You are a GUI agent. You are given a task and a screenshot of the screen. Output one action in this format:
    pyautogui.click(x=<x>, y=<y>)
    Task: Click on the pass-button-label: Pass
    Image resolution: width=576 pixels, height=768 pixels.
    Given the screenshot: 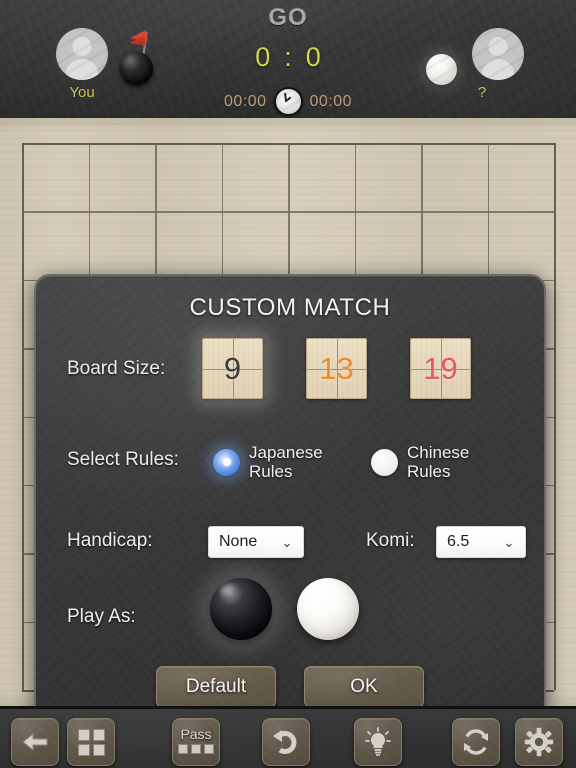 What is the action you would take?
    pyautogui.click(x=196, y=734)
    